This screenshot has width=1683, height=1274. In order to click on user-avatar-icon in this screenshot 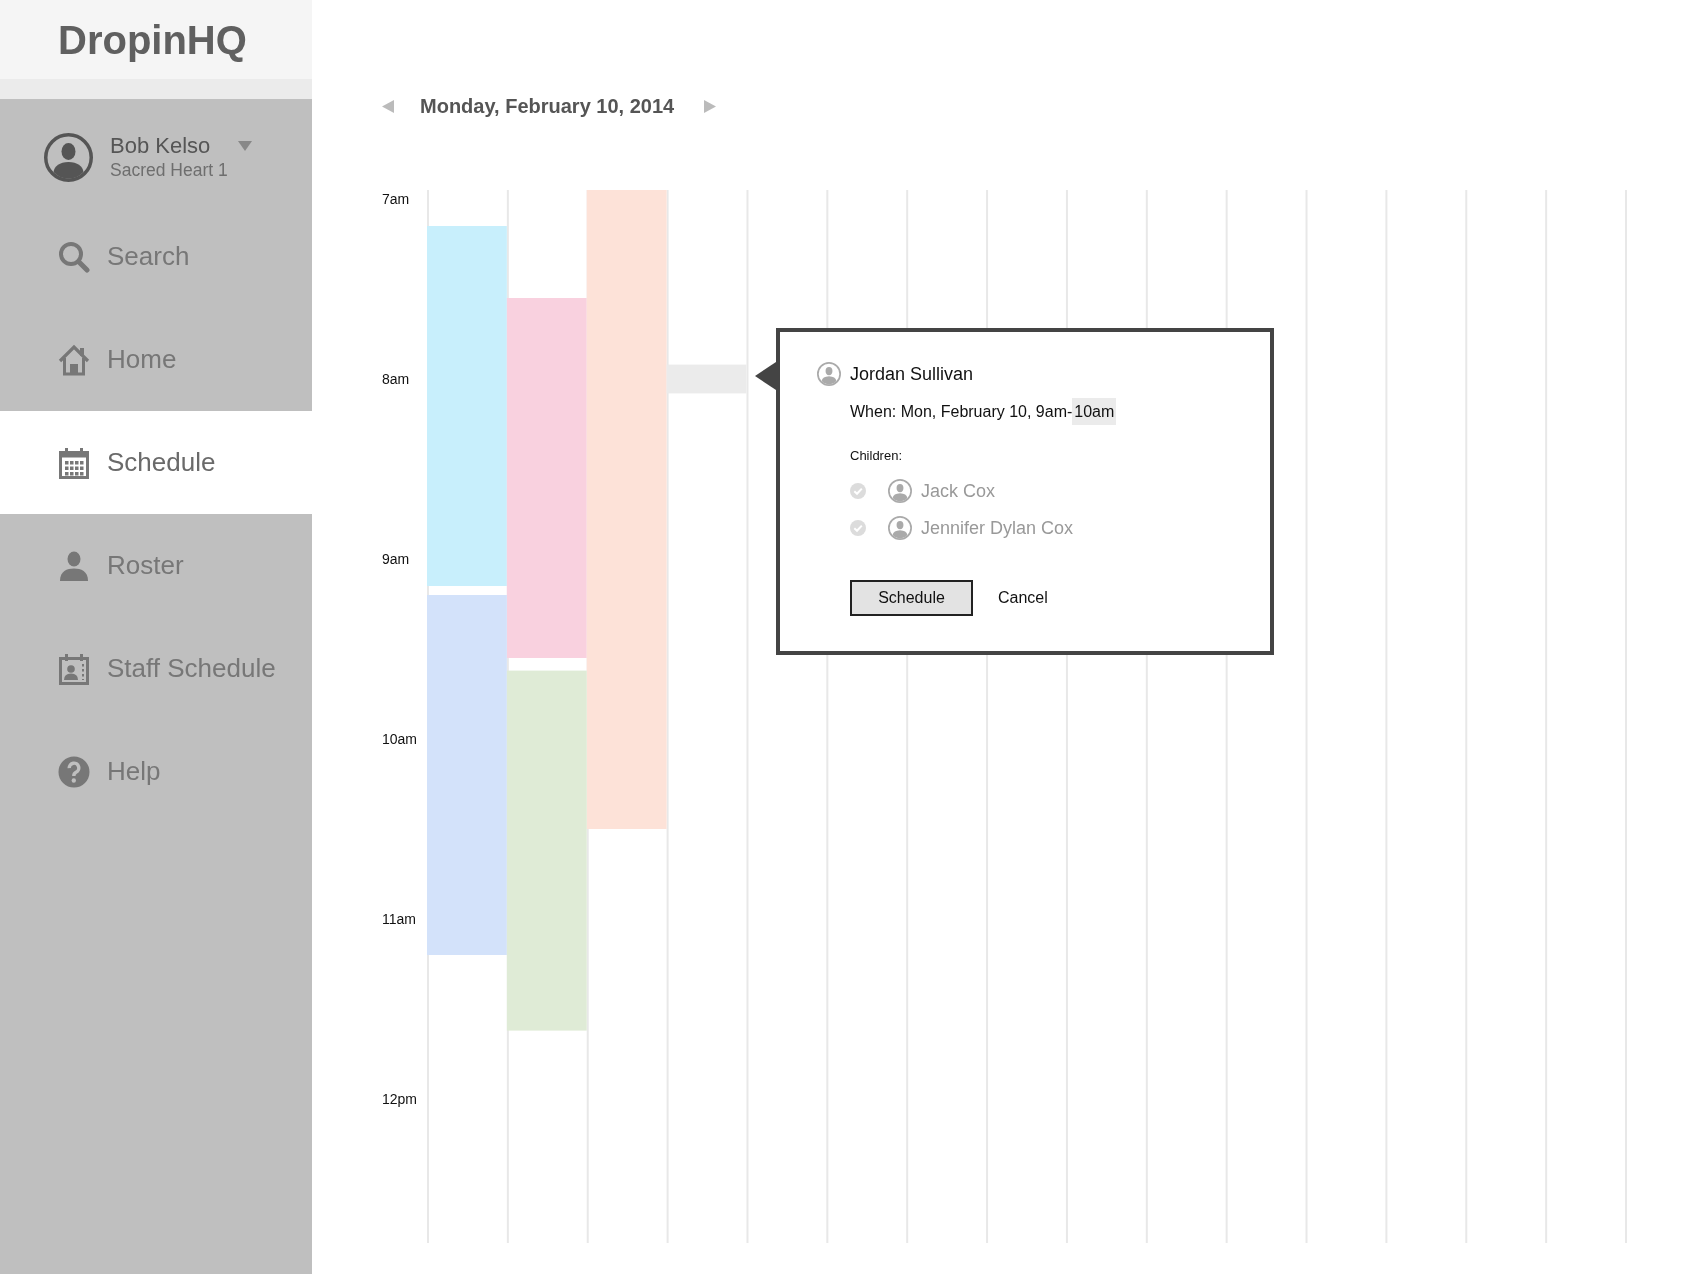, I will do `click(68, 157)`.